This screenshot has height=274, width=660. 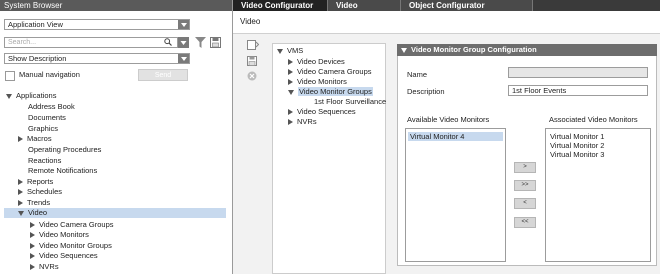 I want to click on panel-title: System Browser, so click(x=116, y=5).